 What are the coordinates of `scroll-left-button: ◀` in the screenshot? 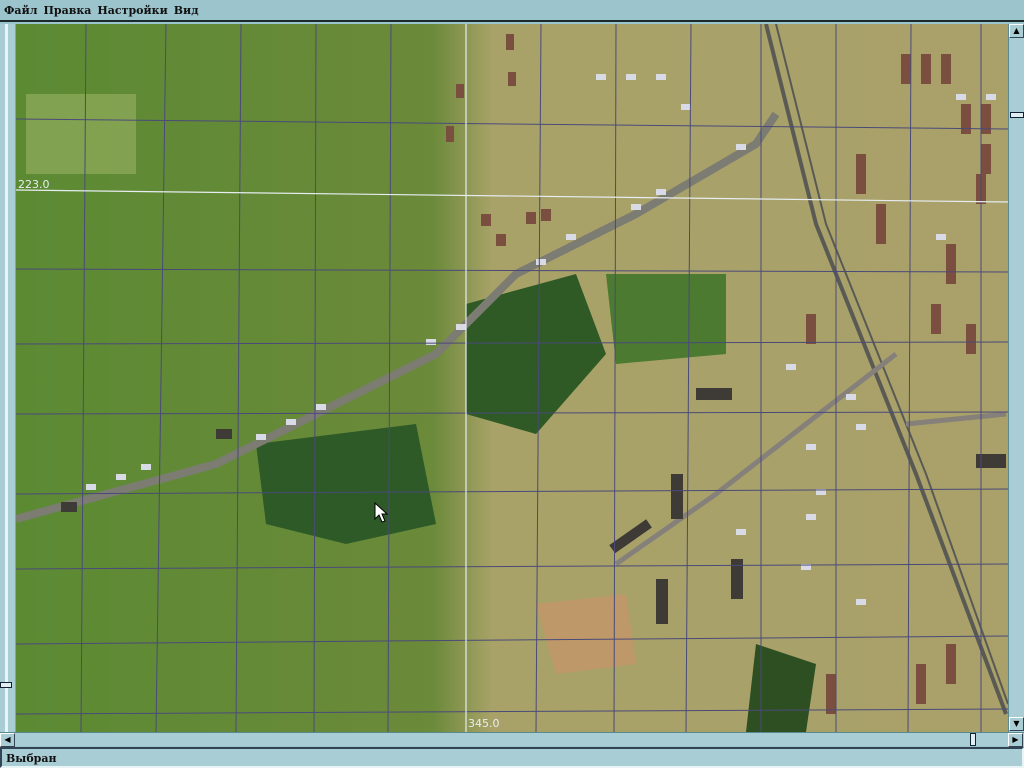 It's located at (7, 740).